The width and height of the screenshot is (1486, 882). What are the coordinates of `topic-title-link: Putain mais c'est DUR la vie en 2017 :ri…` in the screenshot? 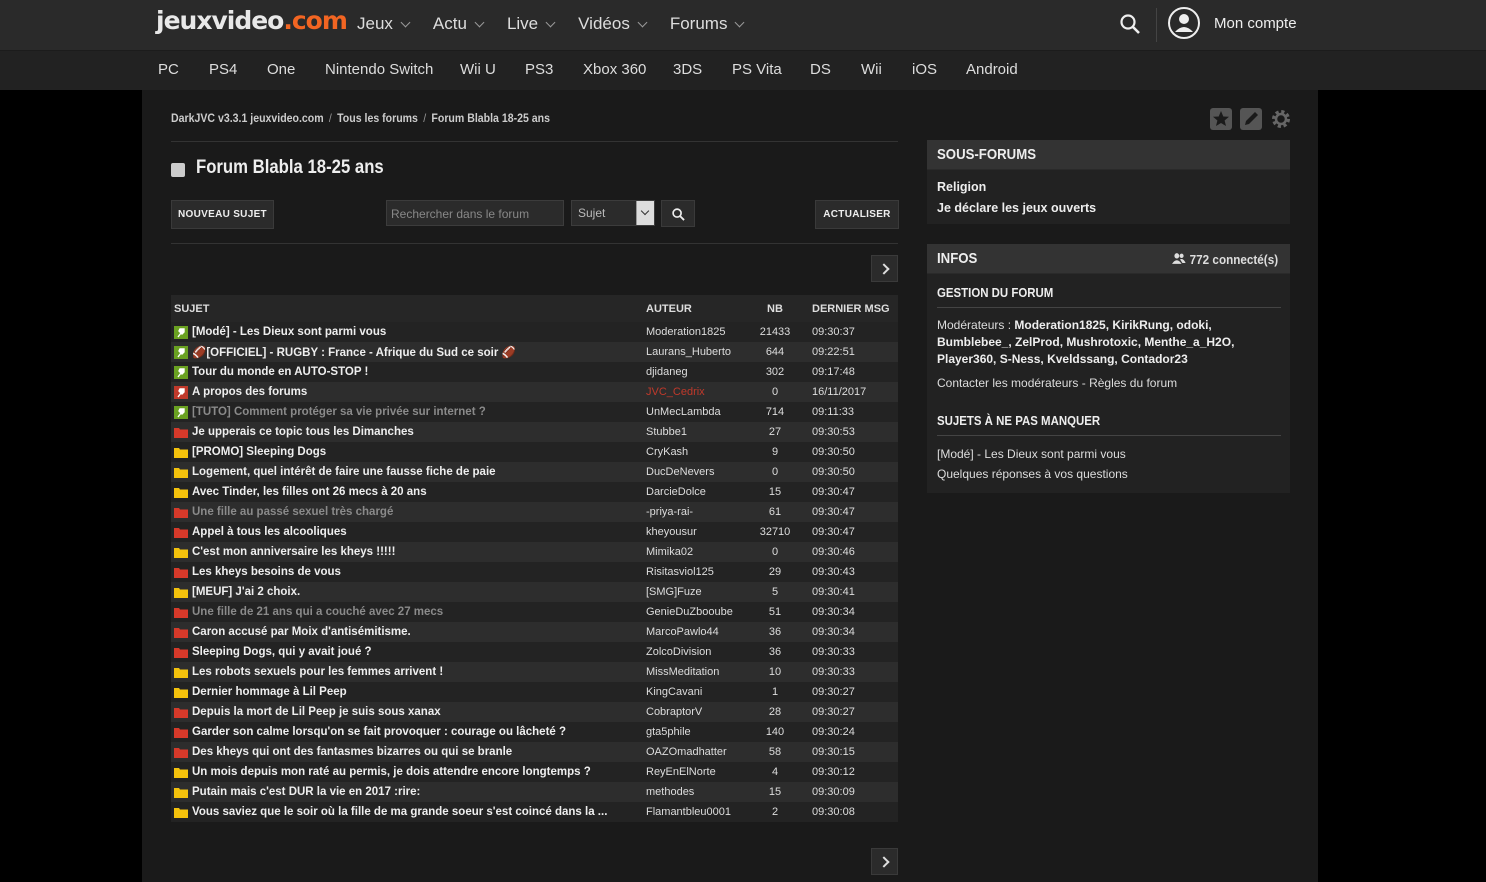 It's located at (304, 792).